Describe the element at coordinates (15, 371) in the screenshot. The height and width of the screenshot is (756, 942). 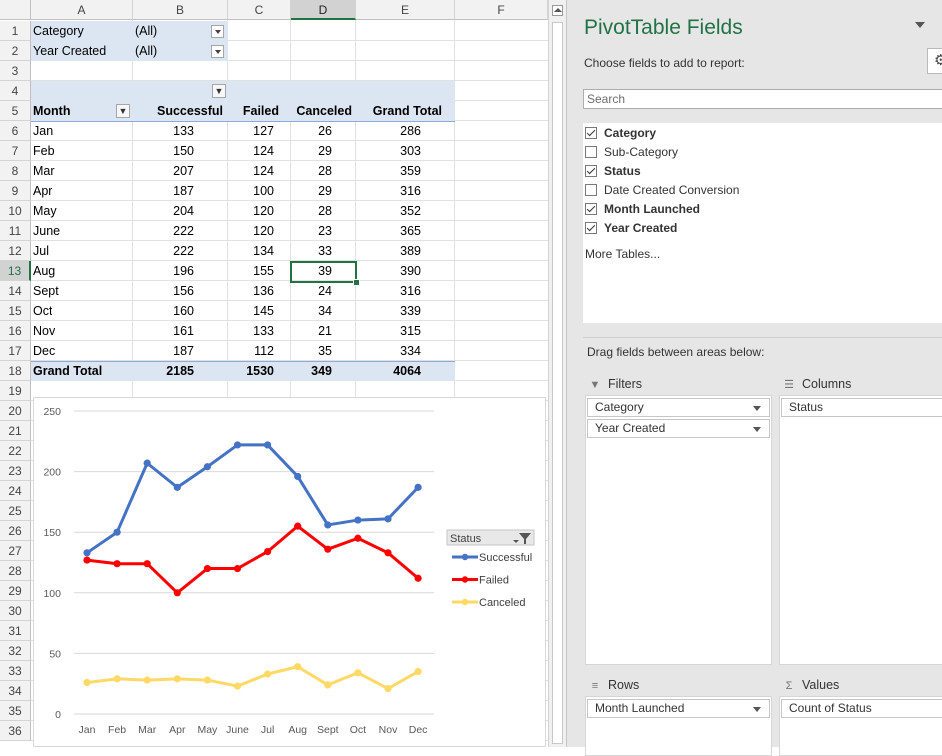
I see `row-header-18: 18` at that location.